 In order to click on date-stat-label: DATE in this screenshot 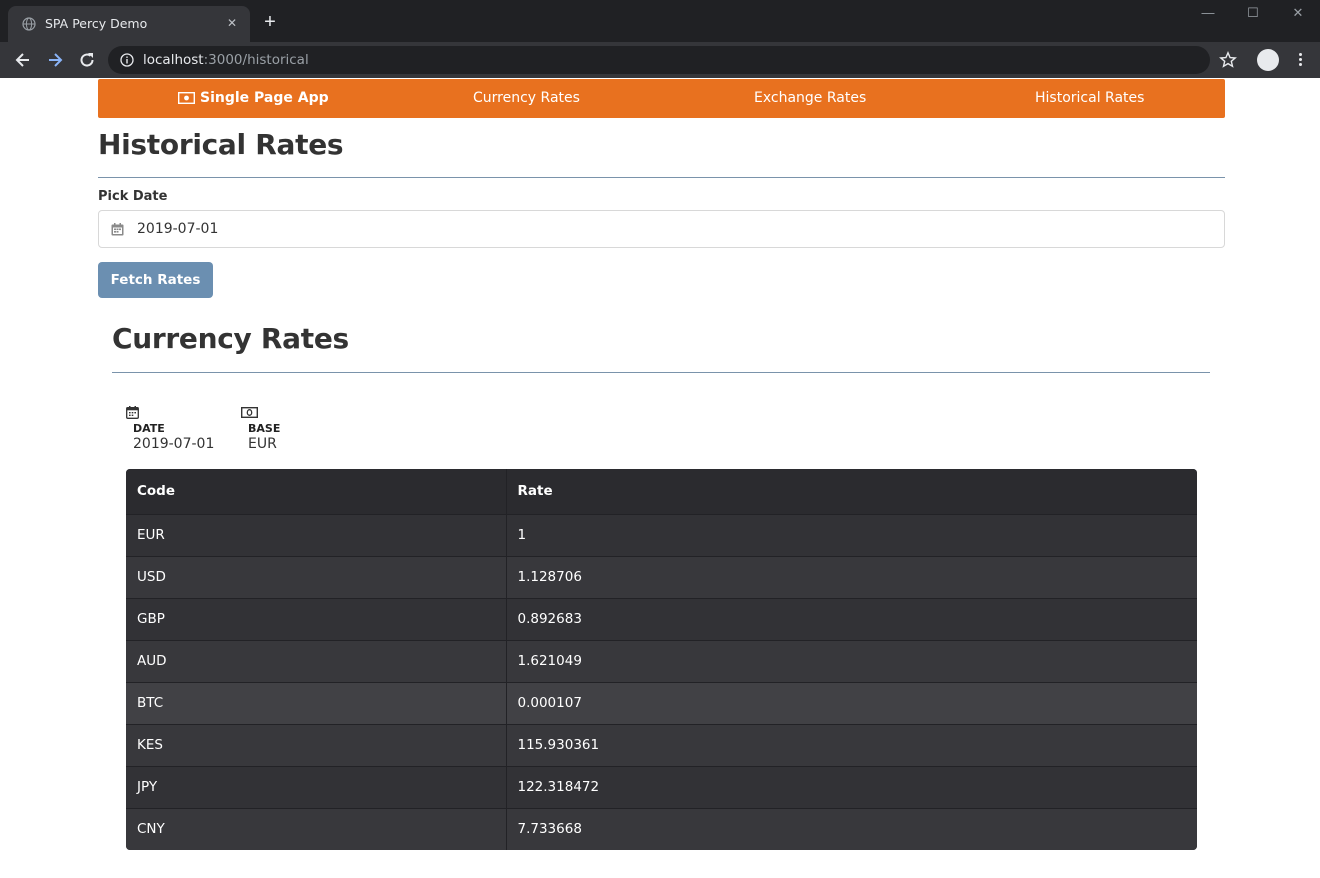, I will do `click(149, 428)`.